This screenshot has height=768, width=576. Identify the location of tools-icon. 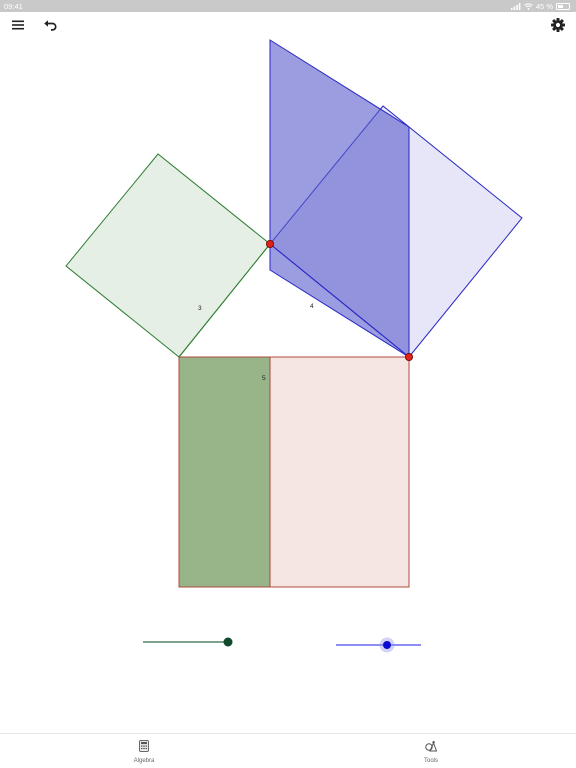
(431, 746).